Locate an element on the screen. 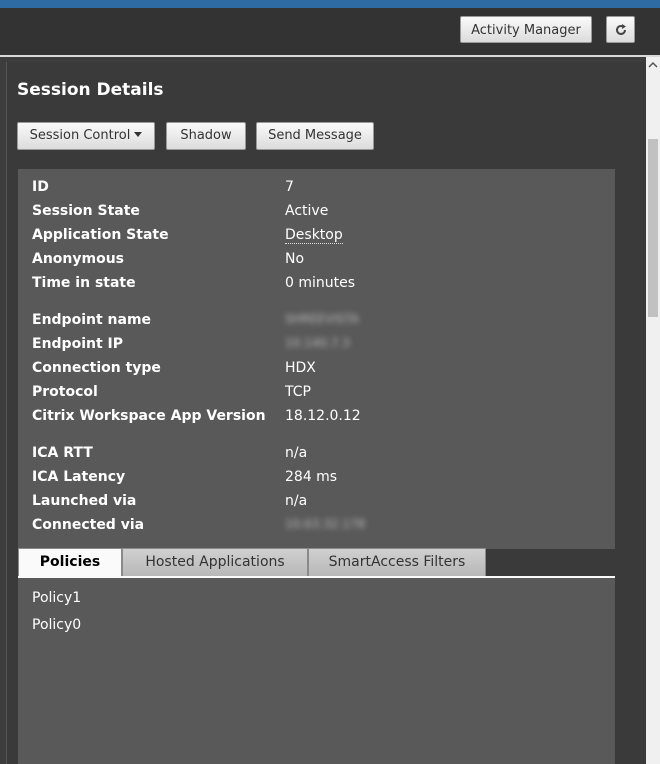 The width and height of the screenshot is (660, 764). tab-policies: Policies is located at coordinates (70, 563).